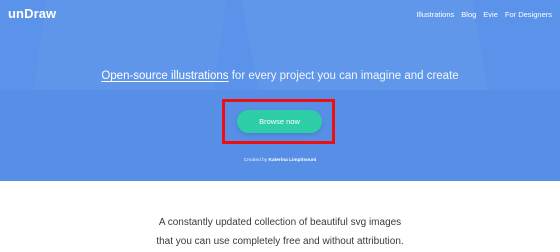 The height and width of the screenshot is (252, 560). Describe the element at coordinates (293, 160) in the screenshot. I see `credit-author-link: Katerina Limpitsouni` at that location.